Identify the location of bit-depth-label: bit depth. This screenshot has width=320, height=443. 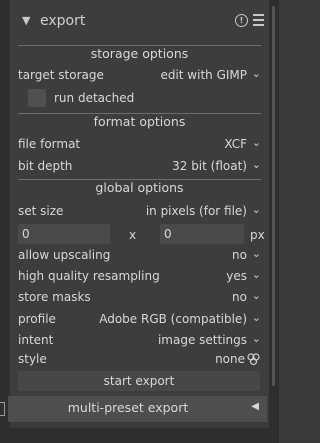
(45, 166).